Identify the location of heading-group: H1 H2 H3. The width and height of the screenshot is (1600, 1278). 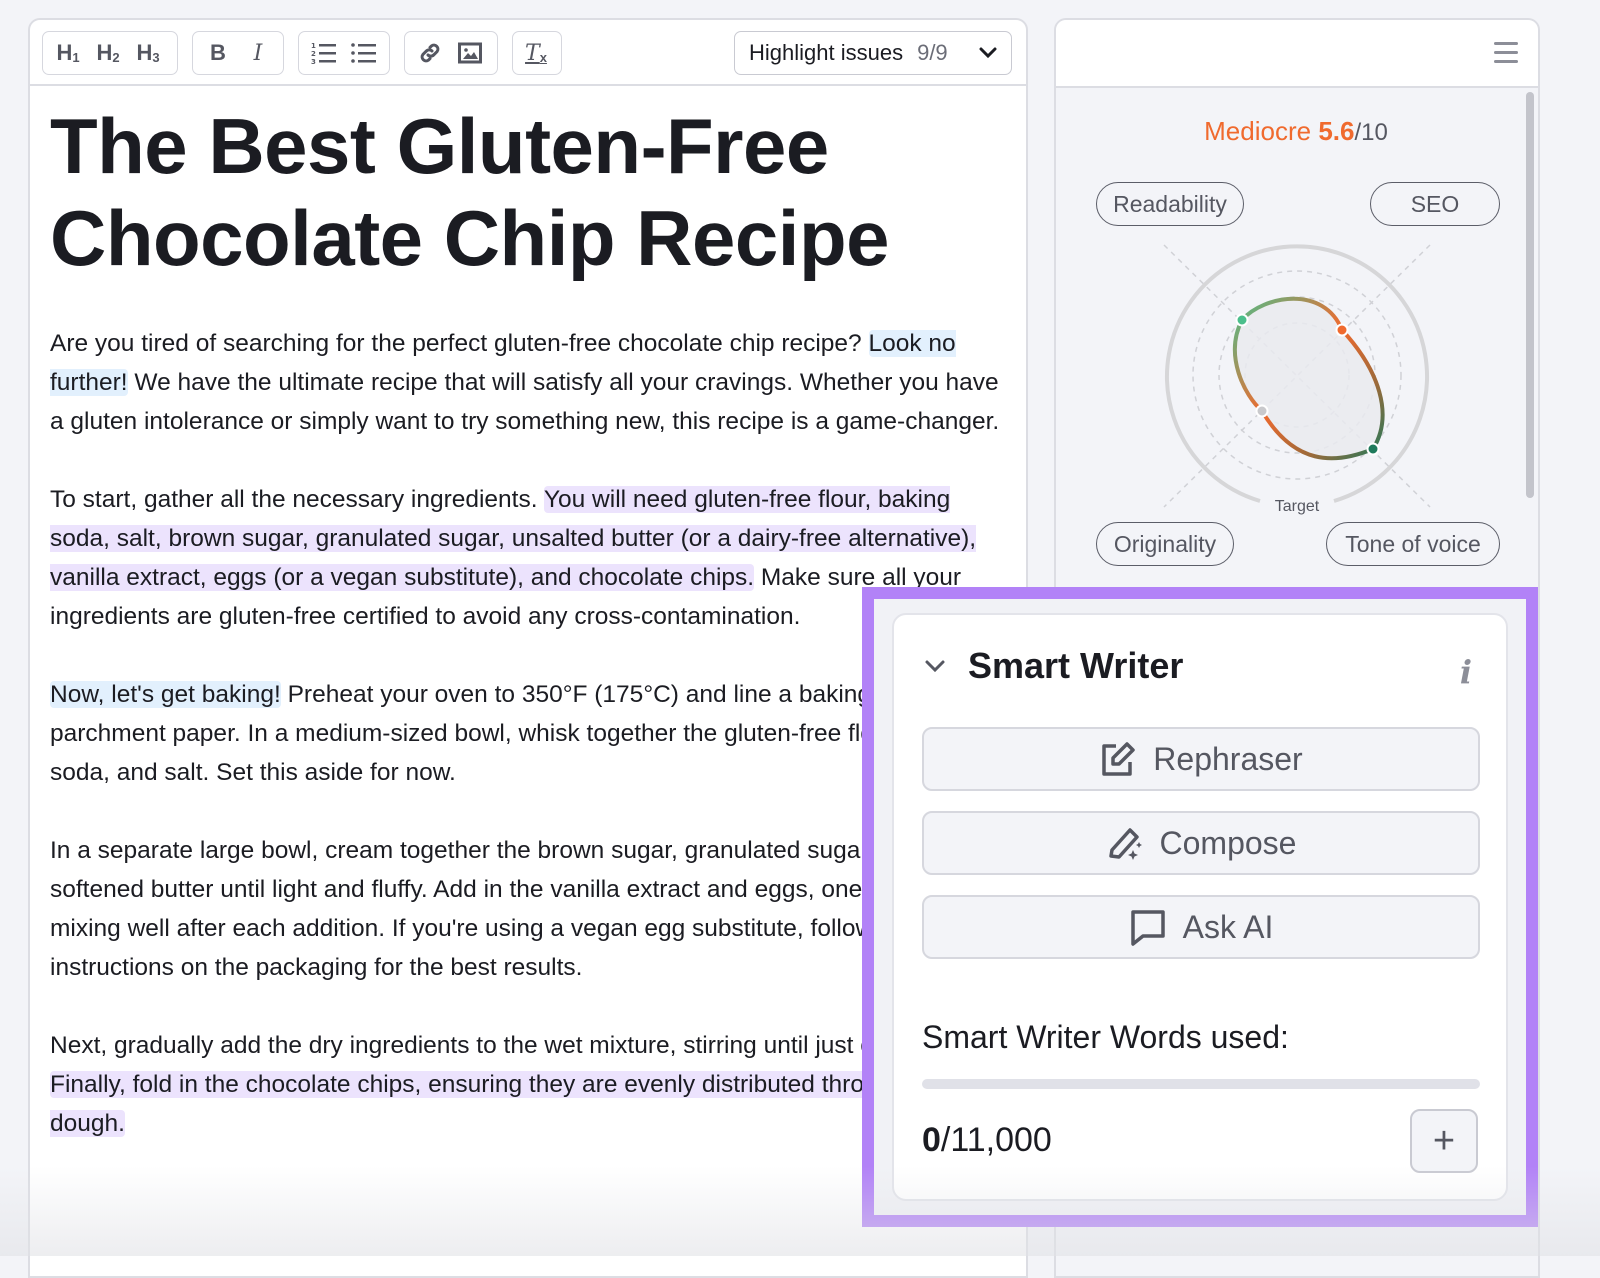
(110, 53).